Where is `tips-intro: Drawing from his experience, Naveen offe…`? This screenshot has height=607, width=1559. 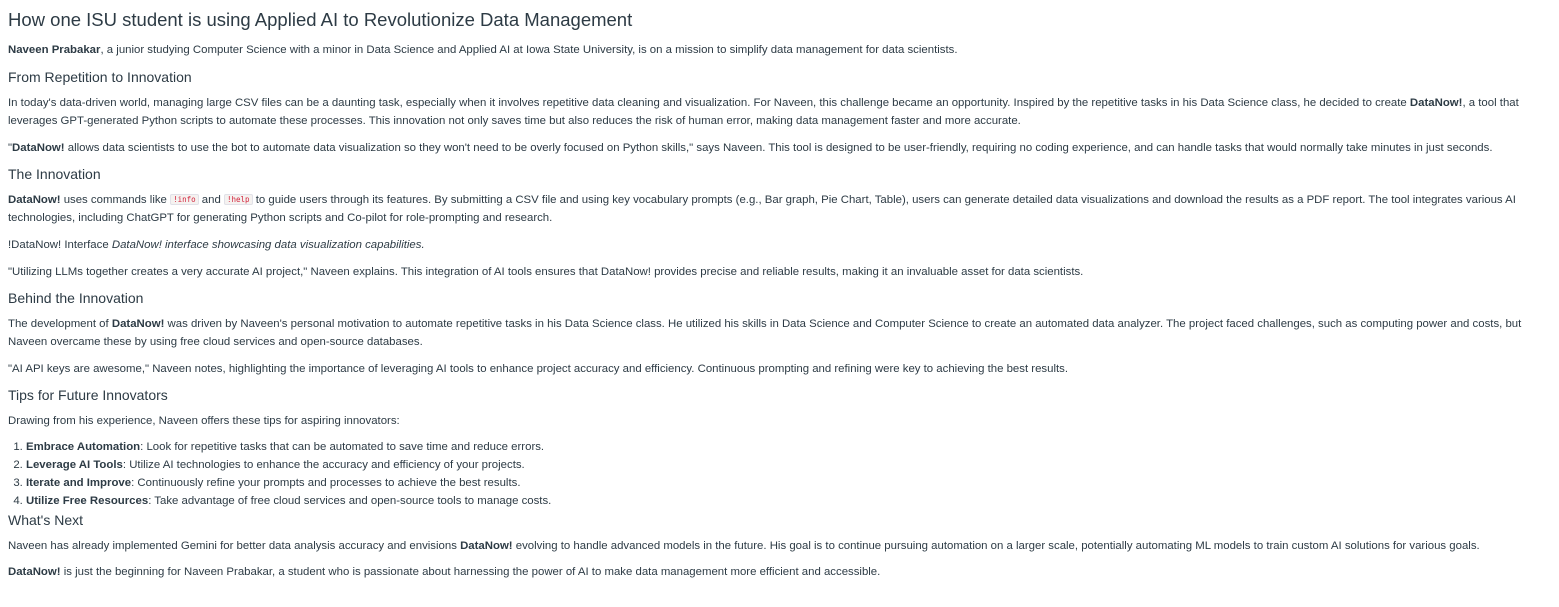
tips-intro: Drawing from his experience, Naveen offe… is located at coordinates (204, 421).